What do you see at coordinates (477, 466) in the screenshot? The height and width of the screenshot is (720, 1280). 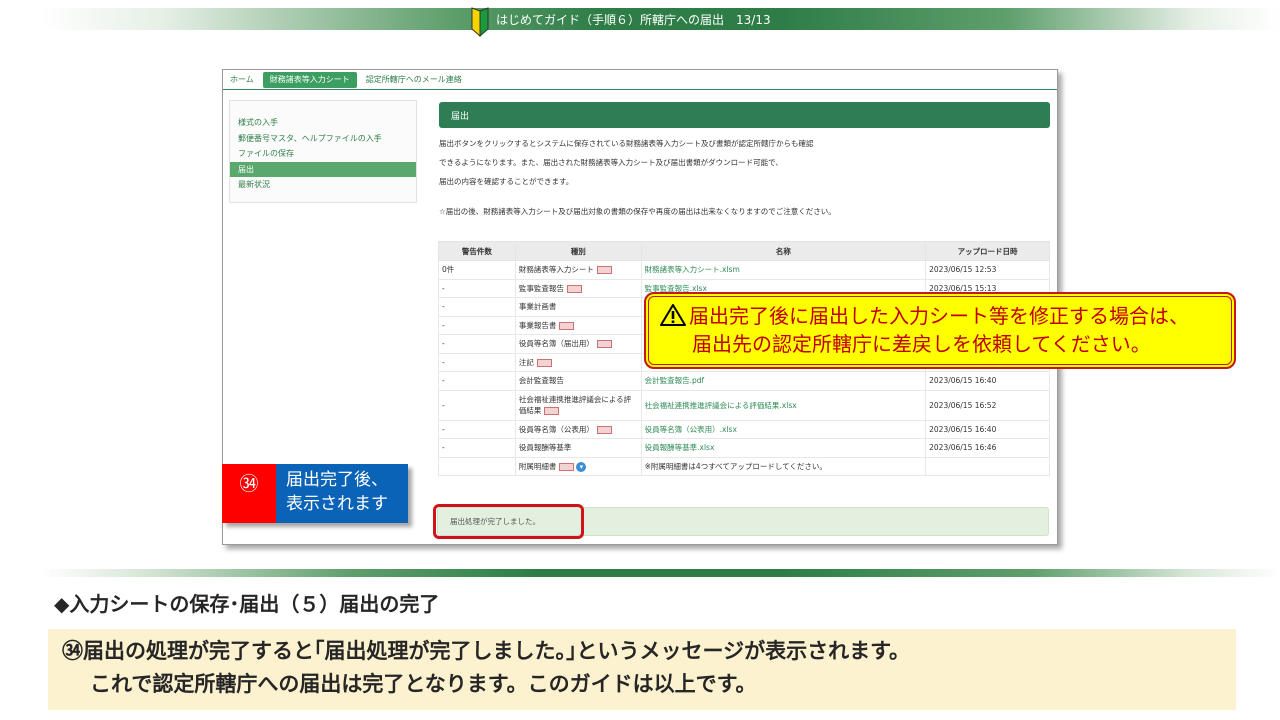 I see `cell-count` at bounding box center [477, 466].